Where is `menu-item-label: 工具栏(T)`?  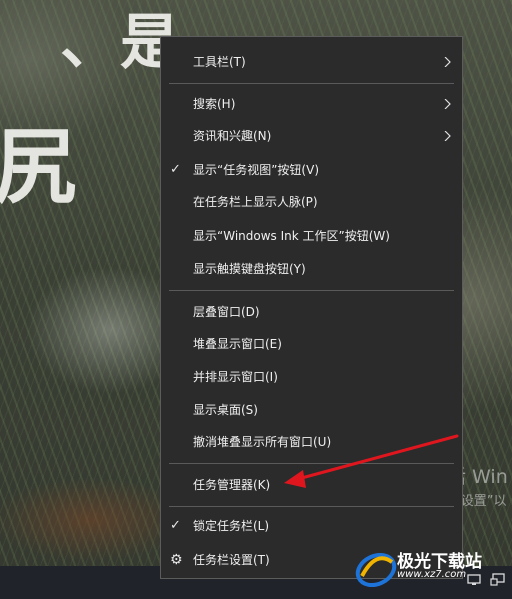 menu-item-label: 工具栏(T) is located at coordinates (219, 62).